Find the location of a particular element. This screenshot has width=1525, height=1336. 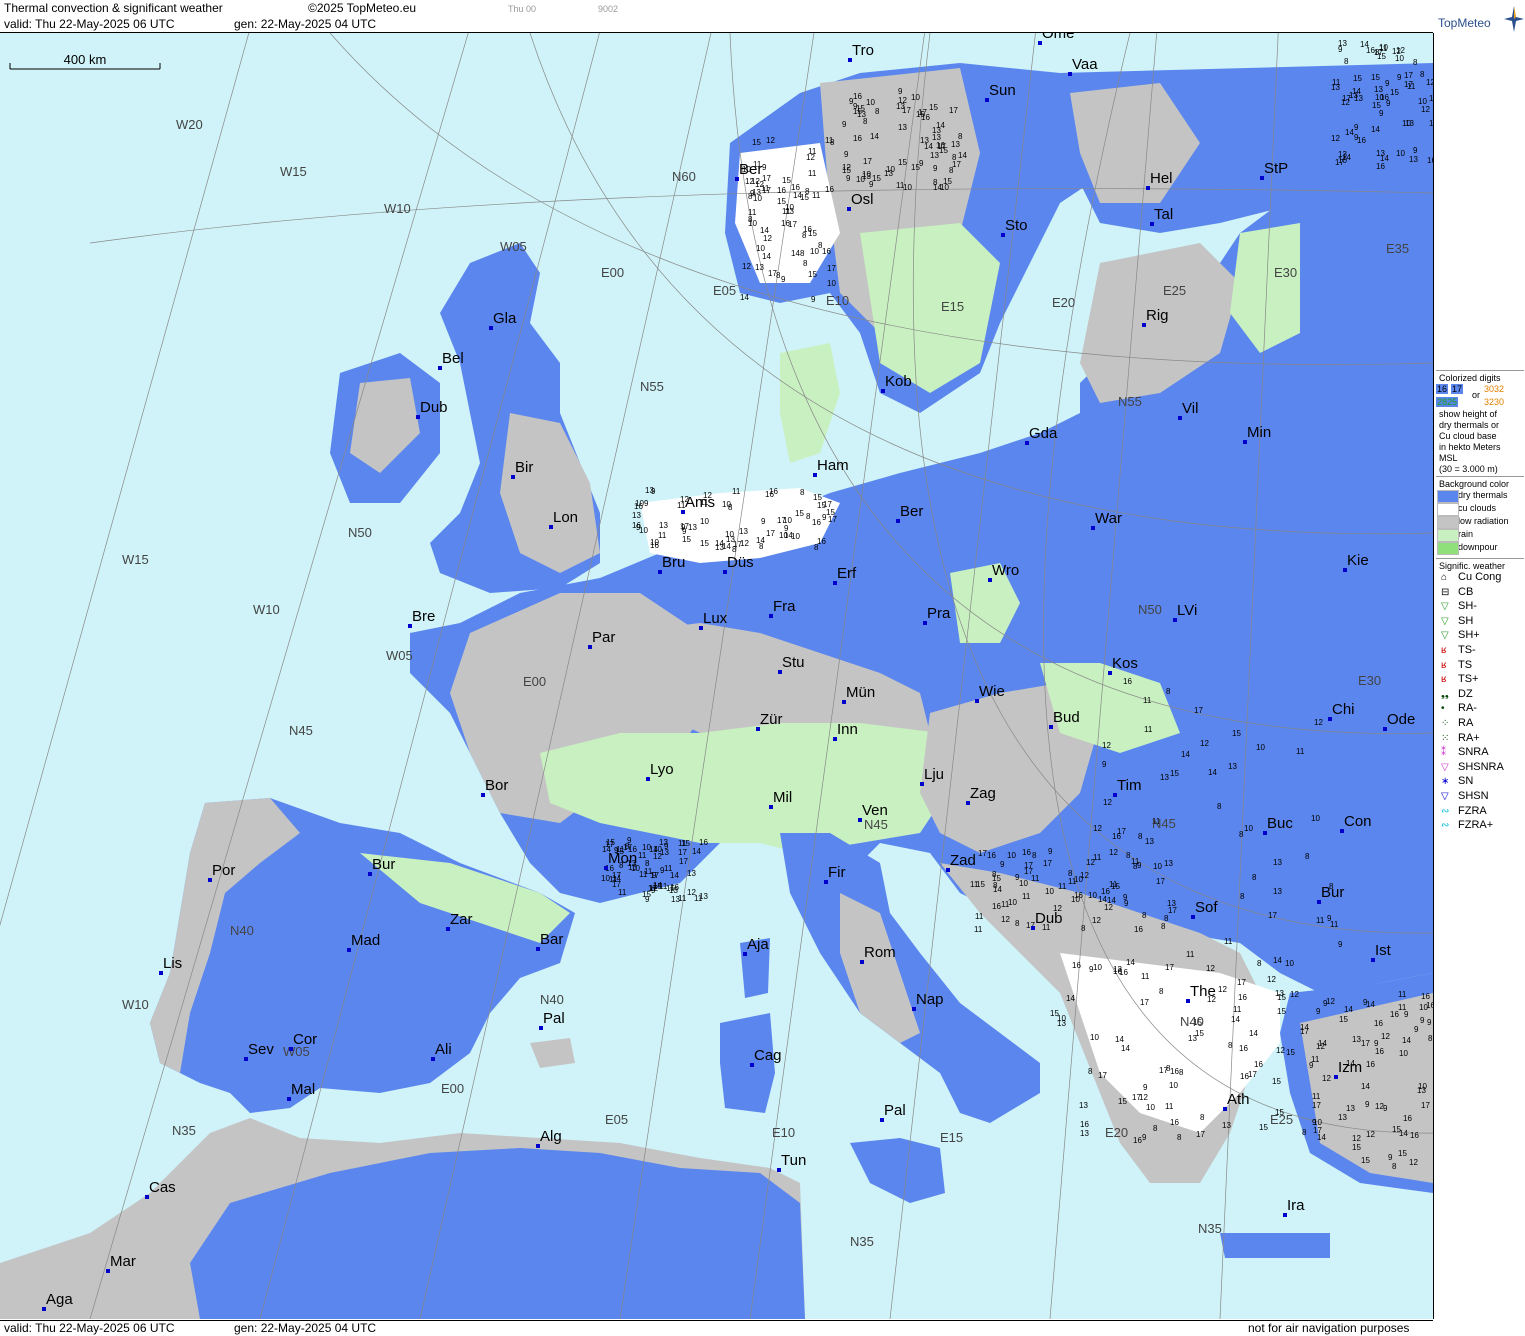

city-label: Tun is located at coordinates (793, 1160).